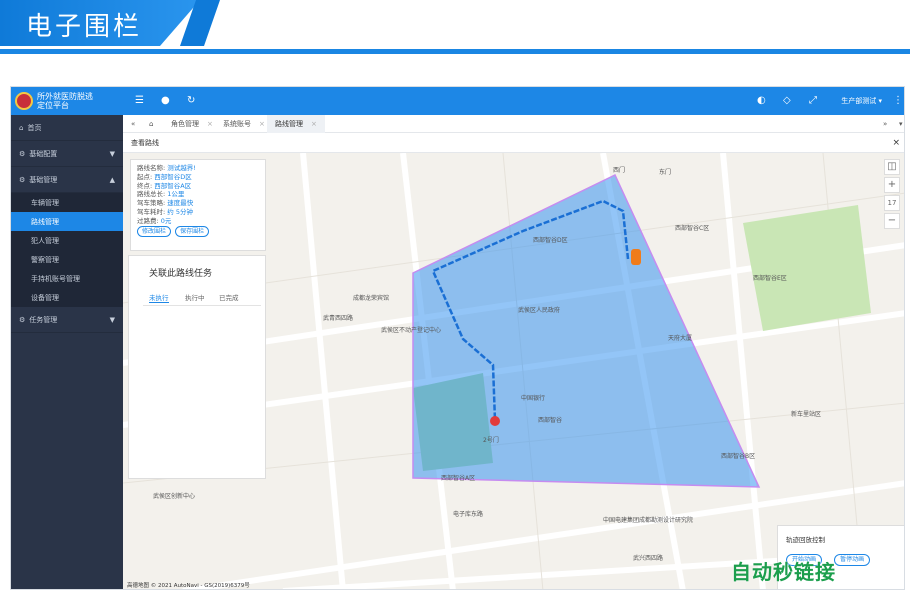  Describe the element at coordinates (513, 101) in the screenshot. I see `top-bar: ☰ ● ↻ ◐ ◇ ⤢ 生产部测试 ▾ ⋮` at that location.